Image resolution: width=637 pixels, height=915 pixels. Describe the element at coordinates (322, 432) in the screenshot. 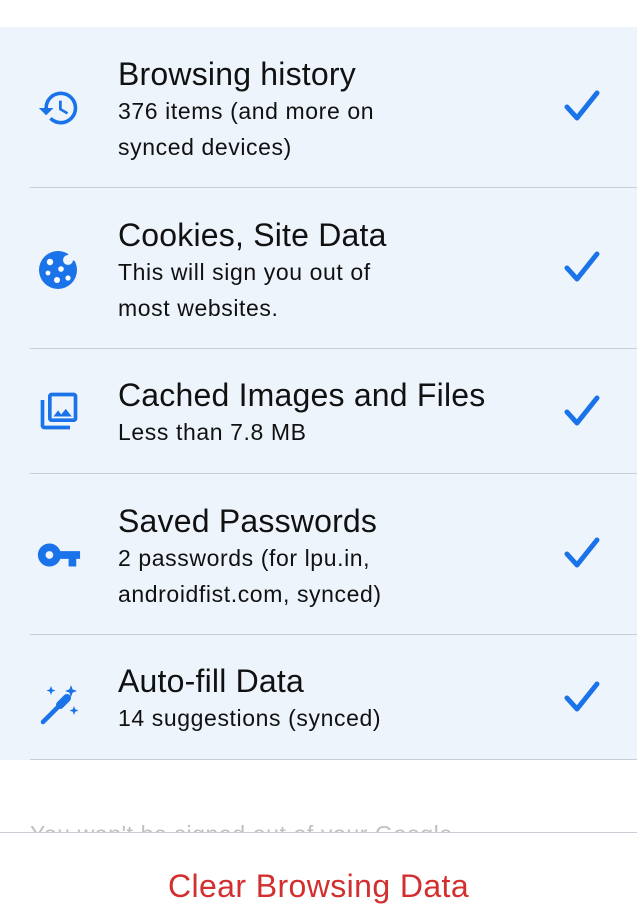

I see `row-subtitle: Less than 7.8 MB` at that location.